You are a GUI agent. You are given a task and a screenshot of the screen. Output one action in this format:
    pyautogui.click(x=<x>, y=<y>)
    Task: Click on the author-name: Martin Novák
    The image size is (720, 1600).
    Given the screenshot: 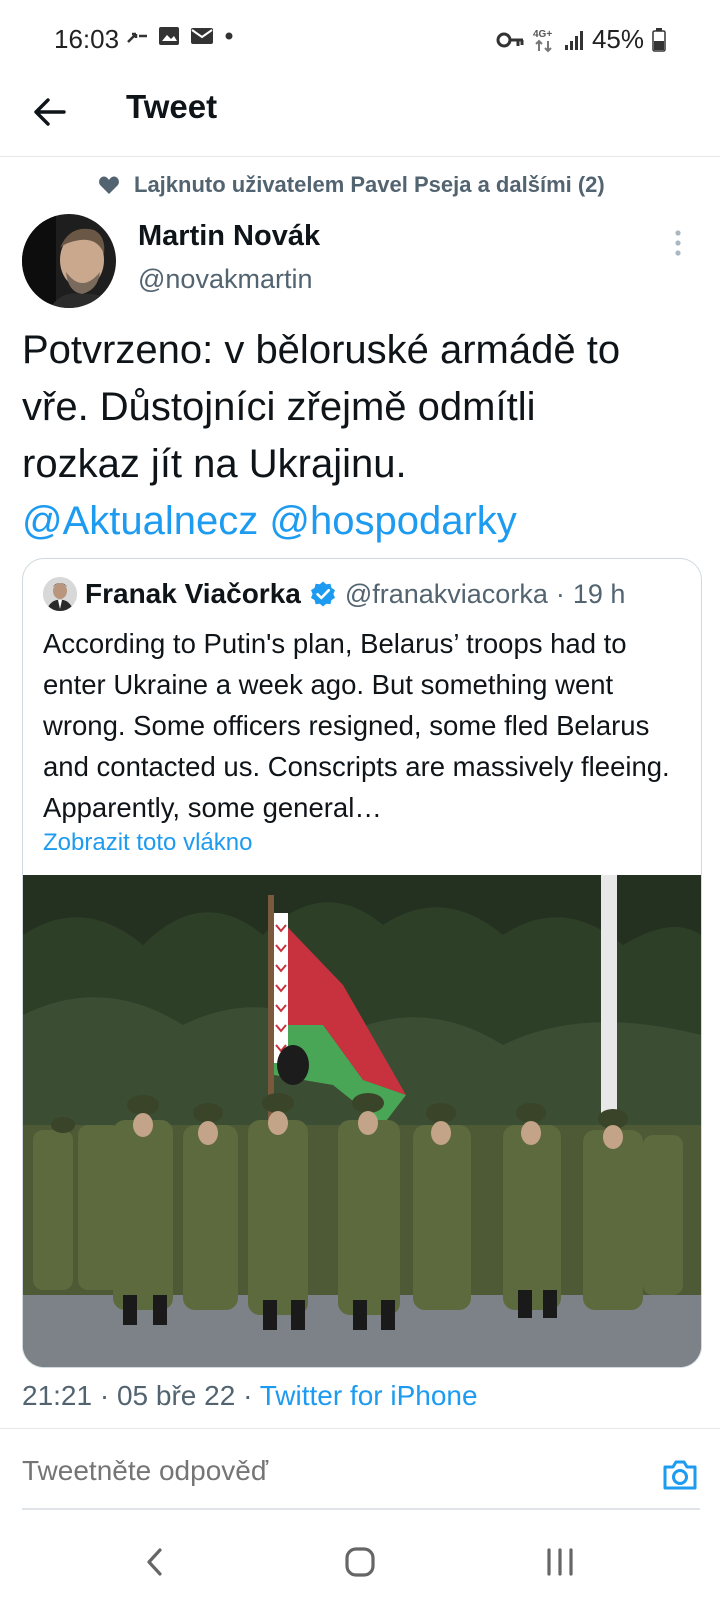 What is the action you would take?
    pyautogui.click(x=229, y=236)
    